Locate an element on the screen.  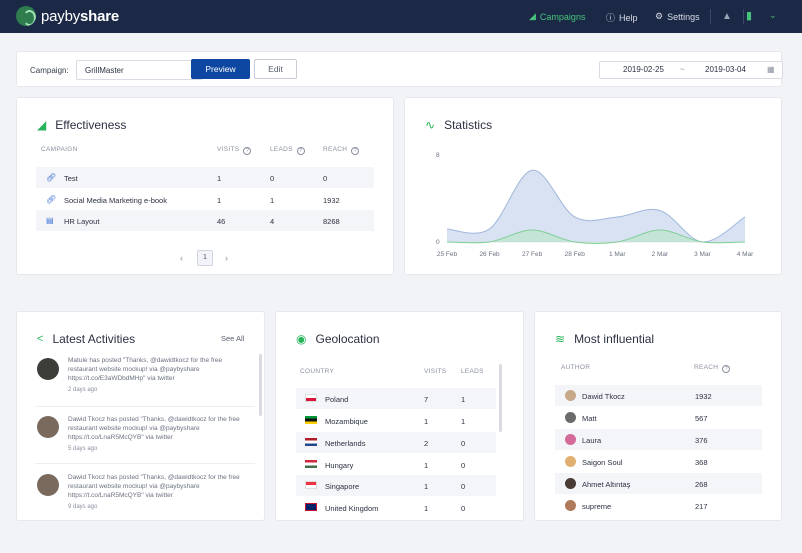
calendar-icon: ▦ is located at coordinates (771, 70).